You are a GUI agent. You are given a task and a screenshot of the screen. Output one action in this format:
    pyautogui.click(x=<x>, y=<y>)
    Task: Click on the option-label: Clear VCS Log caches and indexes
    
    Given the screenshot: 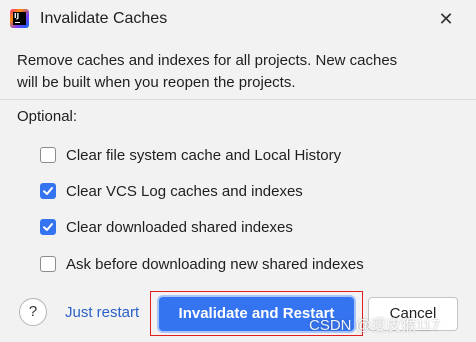 What is the action you would take?
    pyautogui.click(x=184, y=191)
    